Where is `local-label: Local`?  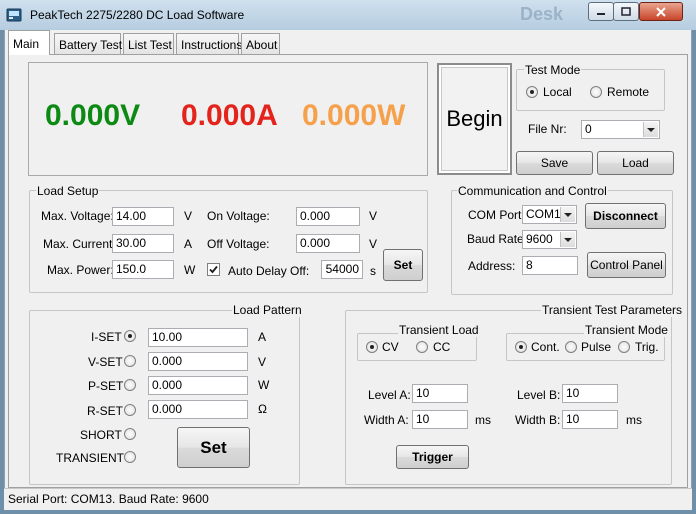
local-label: Local is located at coordinates (557, 92).